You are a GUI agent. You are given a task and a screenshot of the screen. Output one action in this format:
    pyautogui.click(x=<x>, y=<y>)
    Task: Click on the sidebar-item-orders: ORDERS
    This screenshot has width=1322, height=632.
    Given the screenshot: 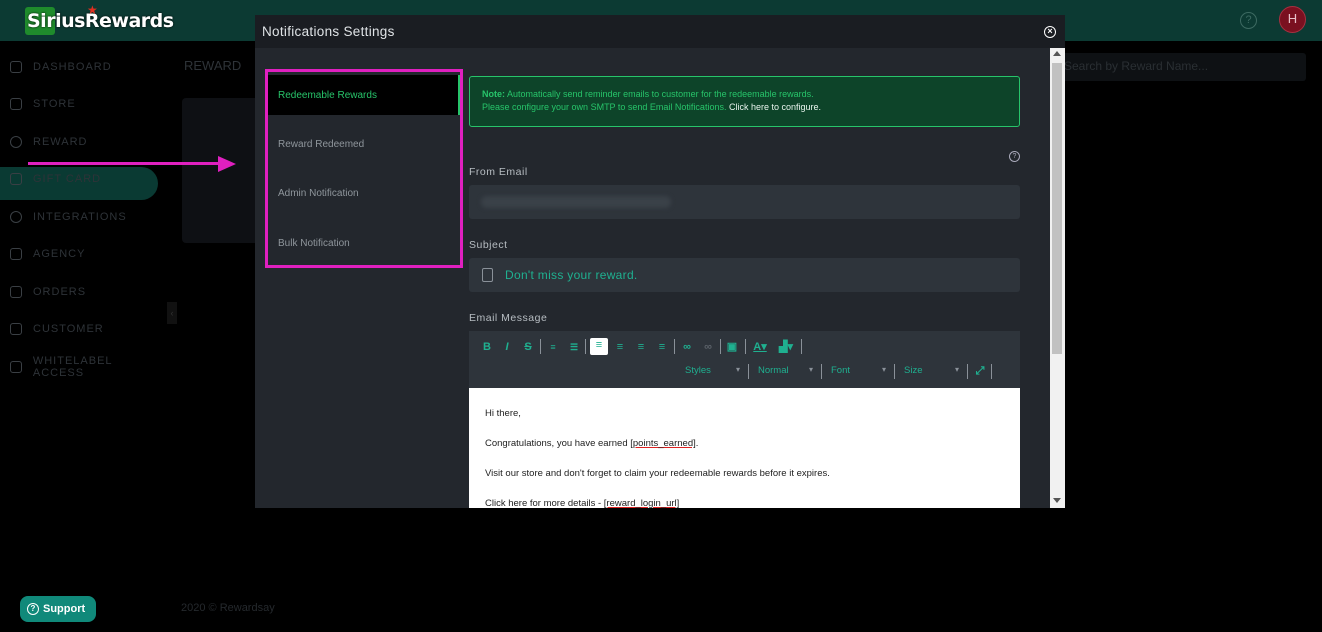 What is the action you would take?
    pyautogui.click(x=48, y=292)
    